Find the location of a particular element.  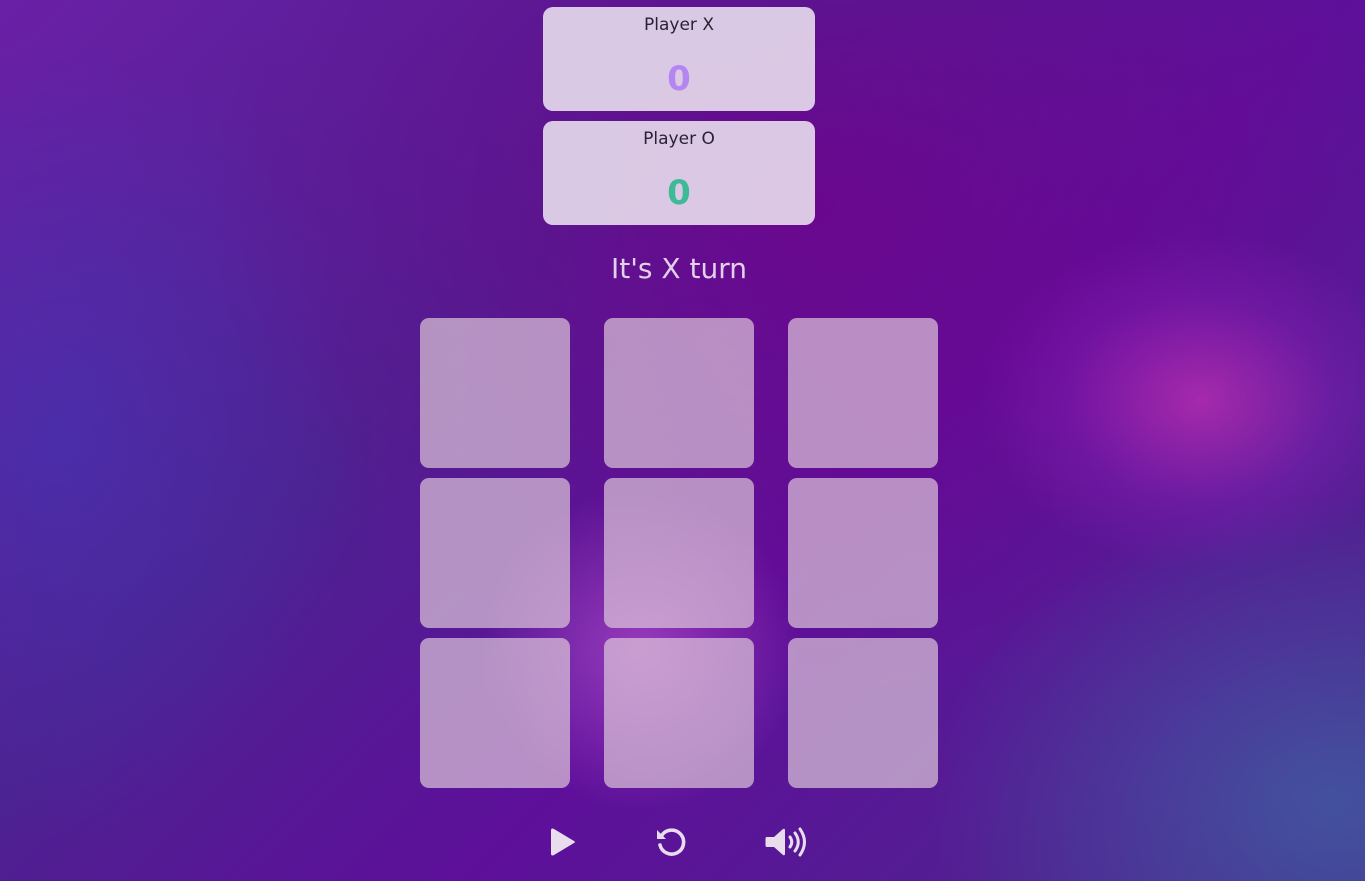

game-controls is located at coordinates (682, 842).